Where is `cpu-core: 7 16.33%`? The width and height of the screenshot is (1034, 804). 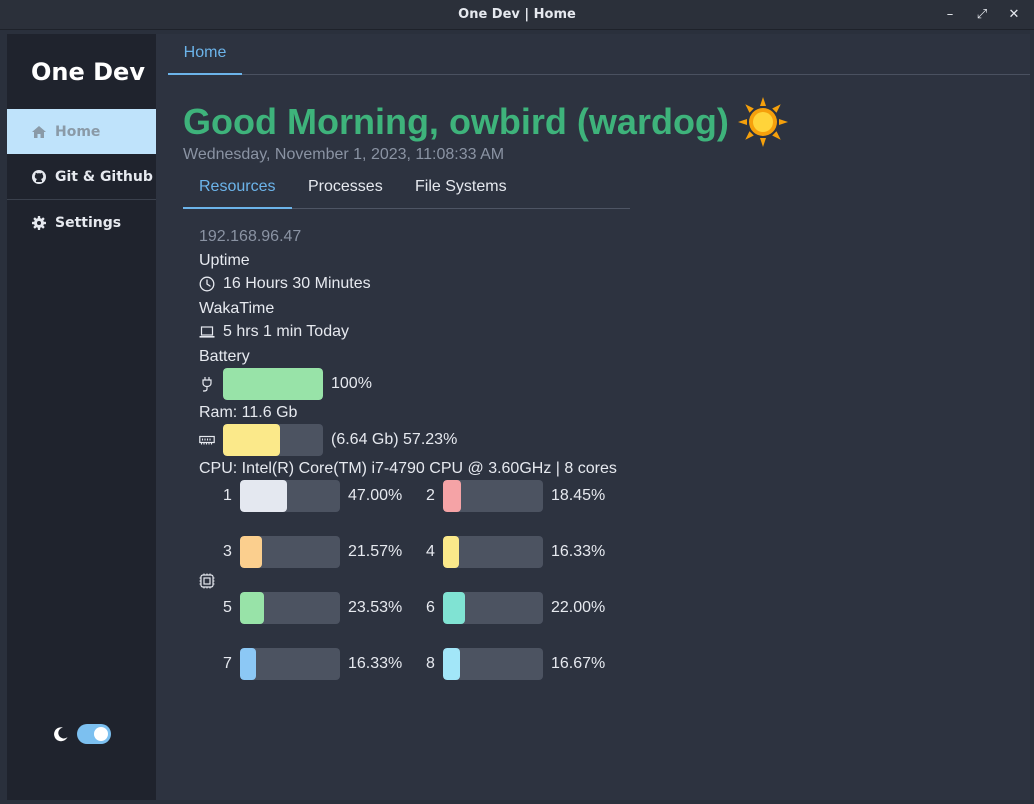 cpu-core: 7 16.33% is located at coordinates (312, 664).